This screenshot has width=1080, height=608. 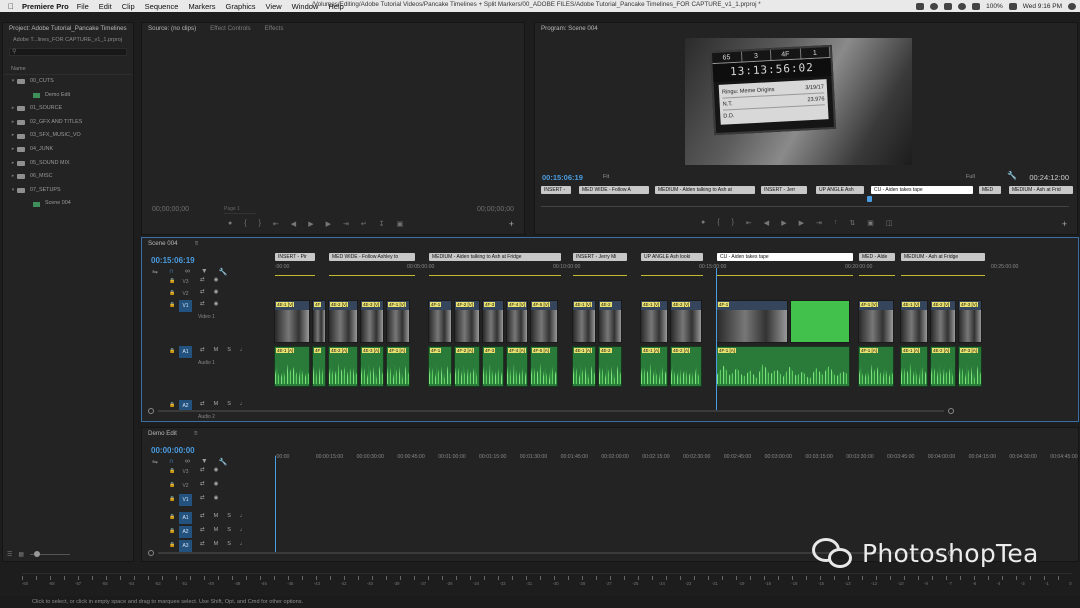 What do you see at coordinates (467, 366) in the screenshot?
I see `audio-clip: 4F-2 [A]` at bounding box center [467, 366].